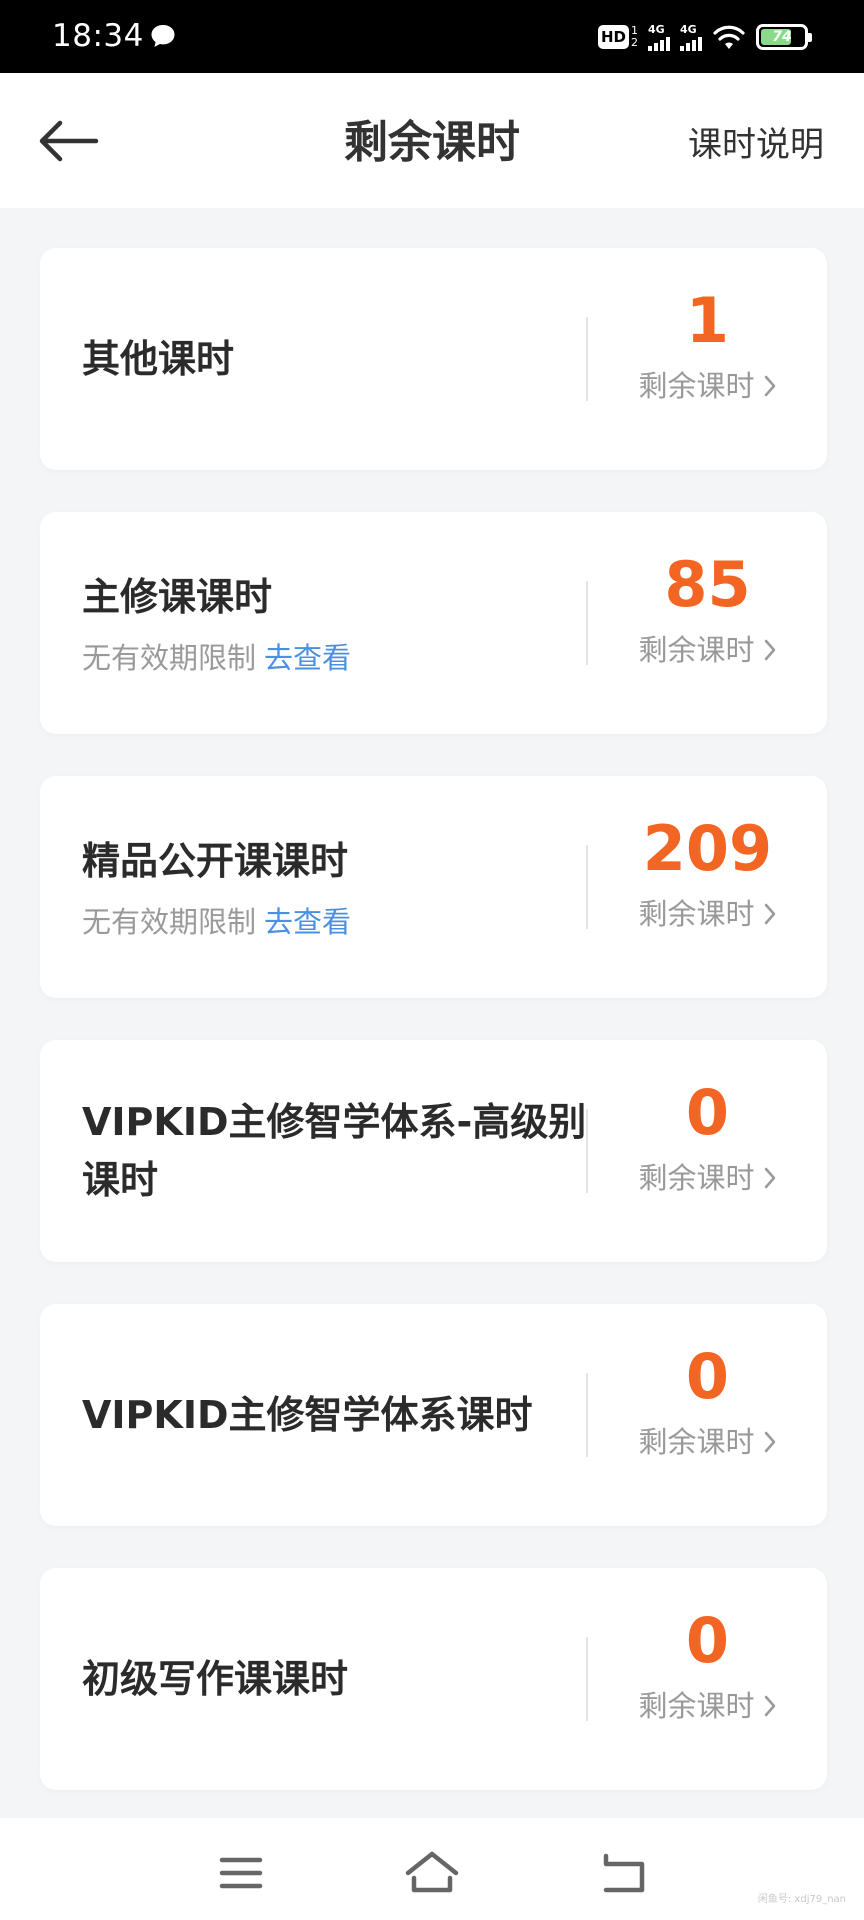 The image size is (864, 1920). I want to click on status-icons: HD 1 2 4G 4G 74, so click(704, 37).